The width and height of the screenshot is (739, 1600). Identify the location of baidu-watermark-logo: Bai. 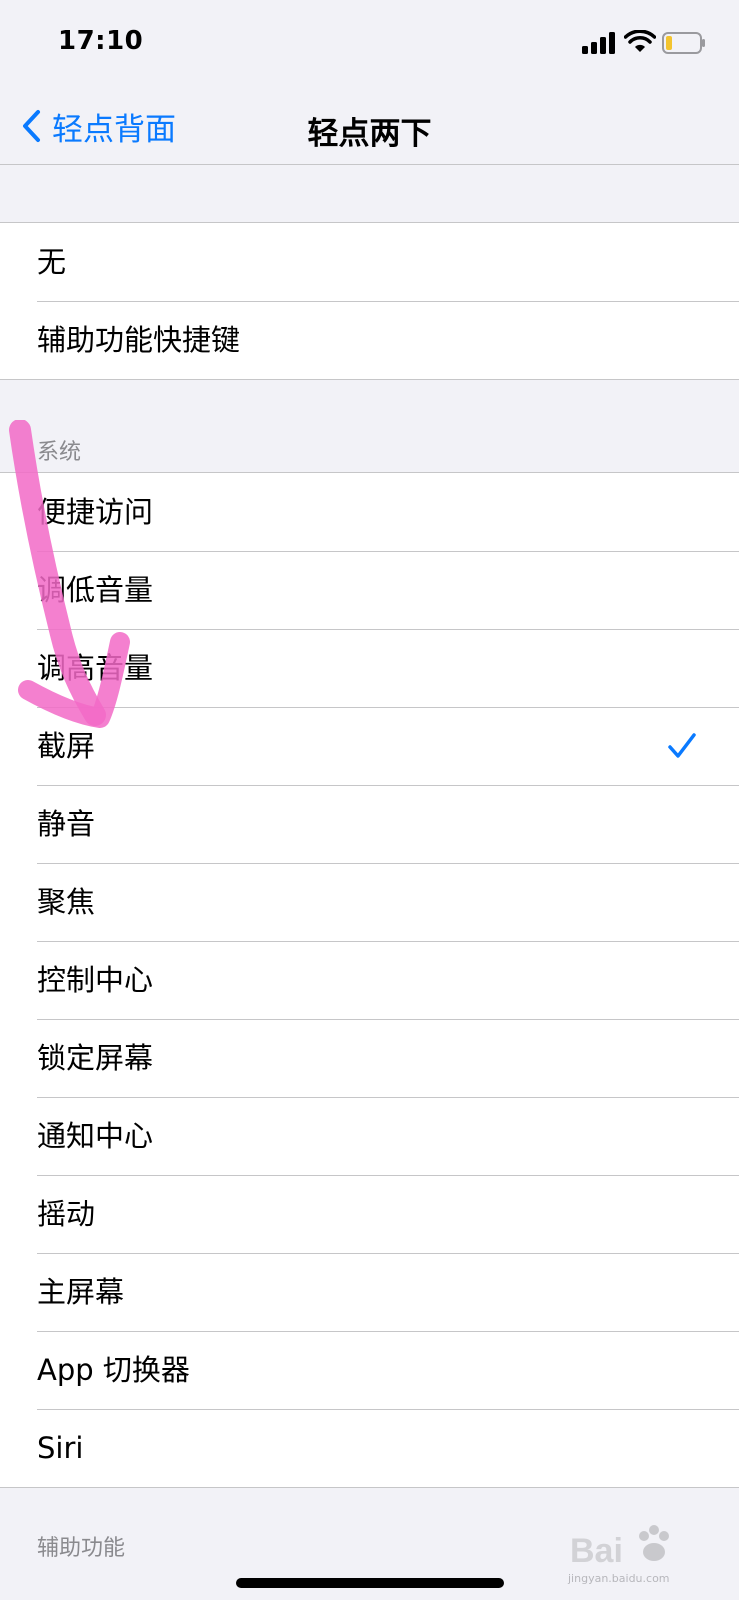
(619, 1547).